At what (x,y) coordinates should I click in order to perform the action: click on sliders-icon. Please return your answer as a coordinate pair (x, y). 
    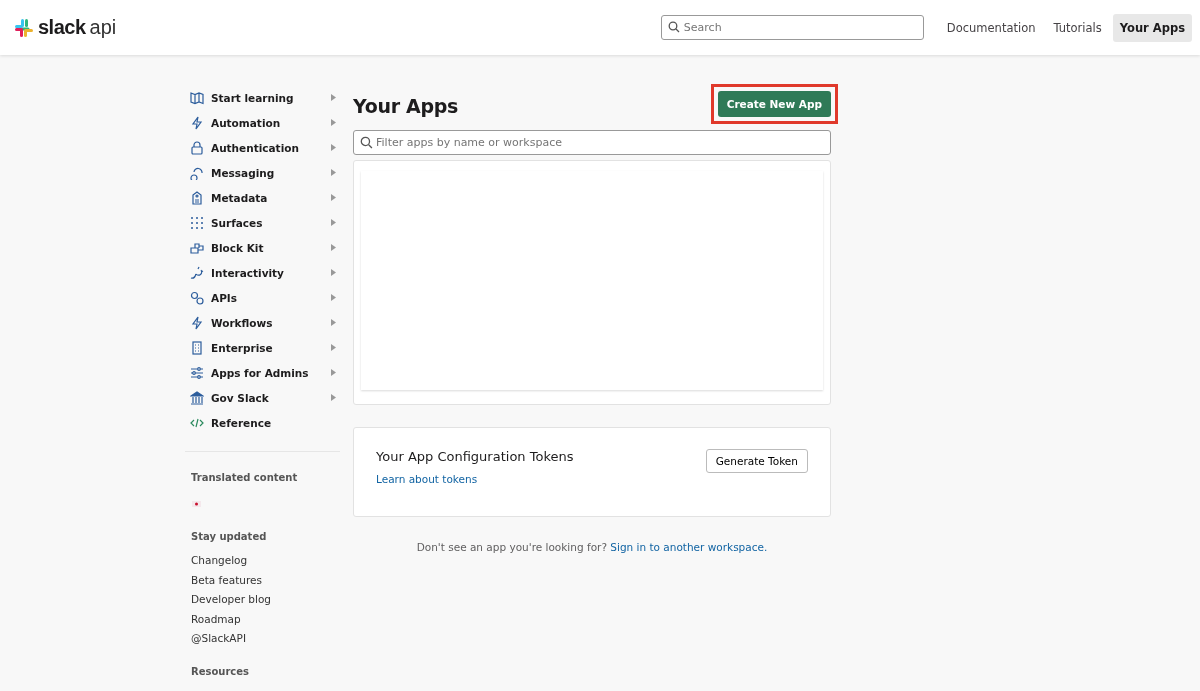
    Looking at the image, I should click on (197, 372).